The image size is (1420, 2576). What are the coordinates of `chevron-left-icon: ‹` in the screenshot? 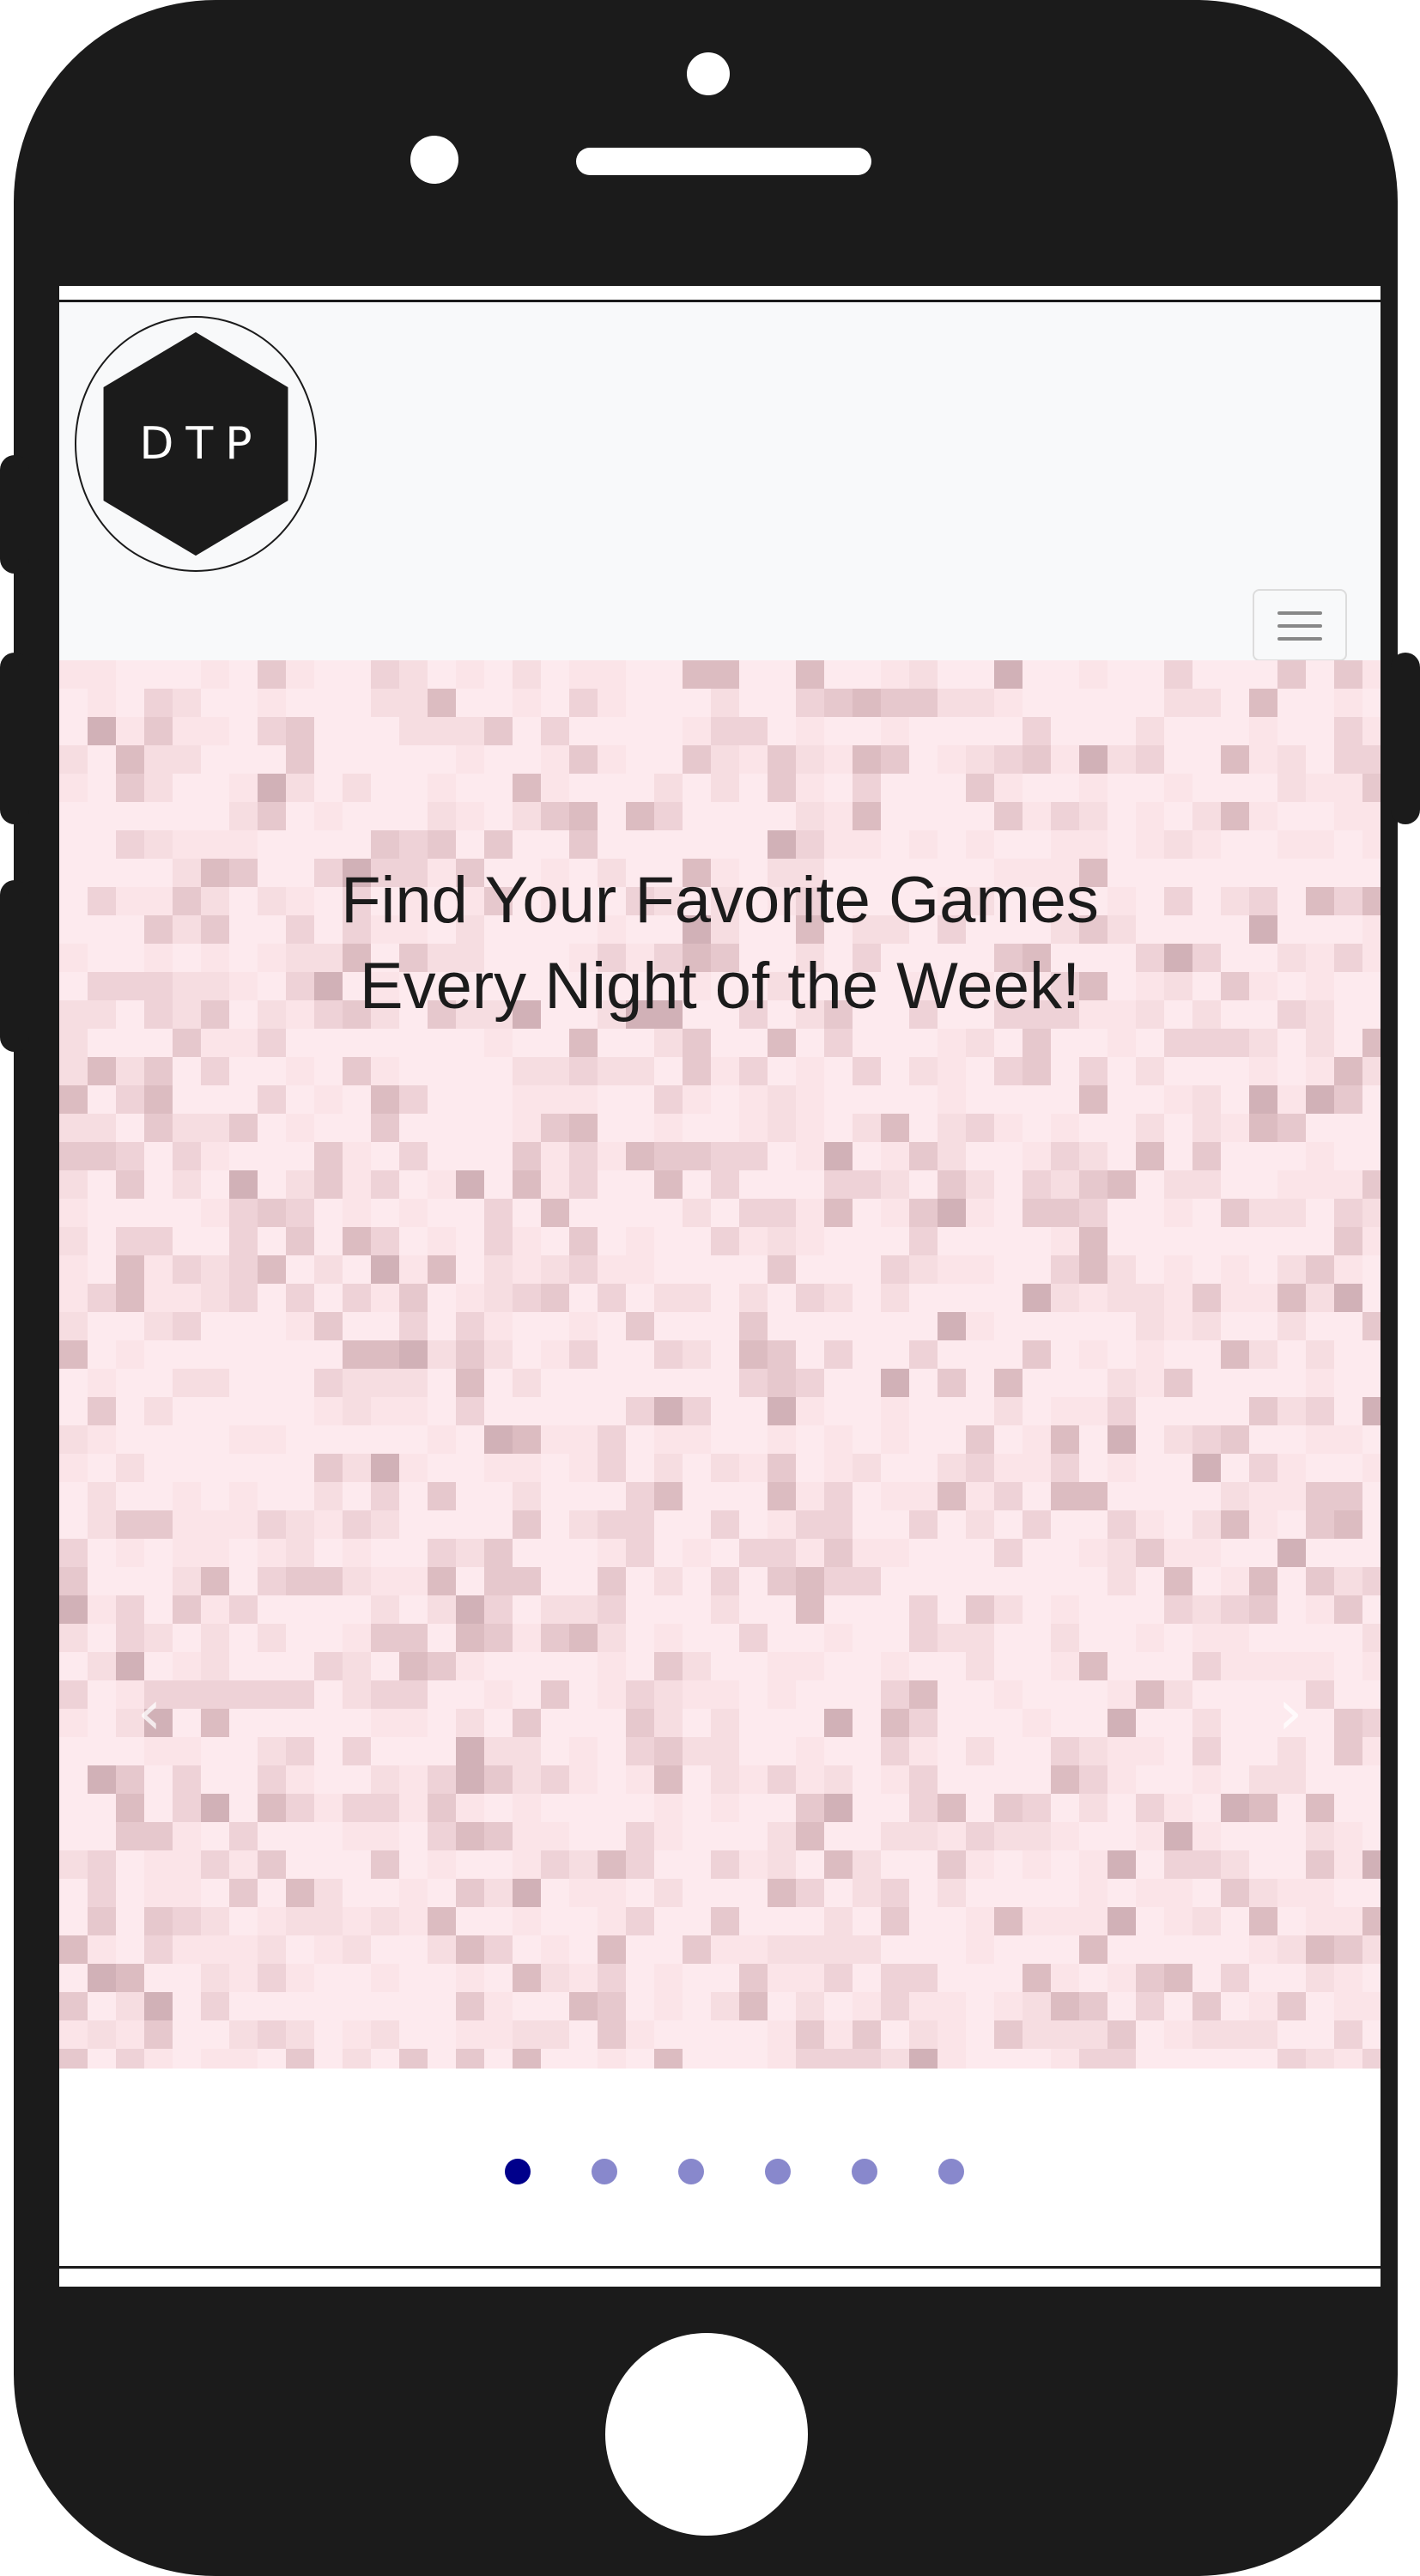 It's located at (149, 1712).